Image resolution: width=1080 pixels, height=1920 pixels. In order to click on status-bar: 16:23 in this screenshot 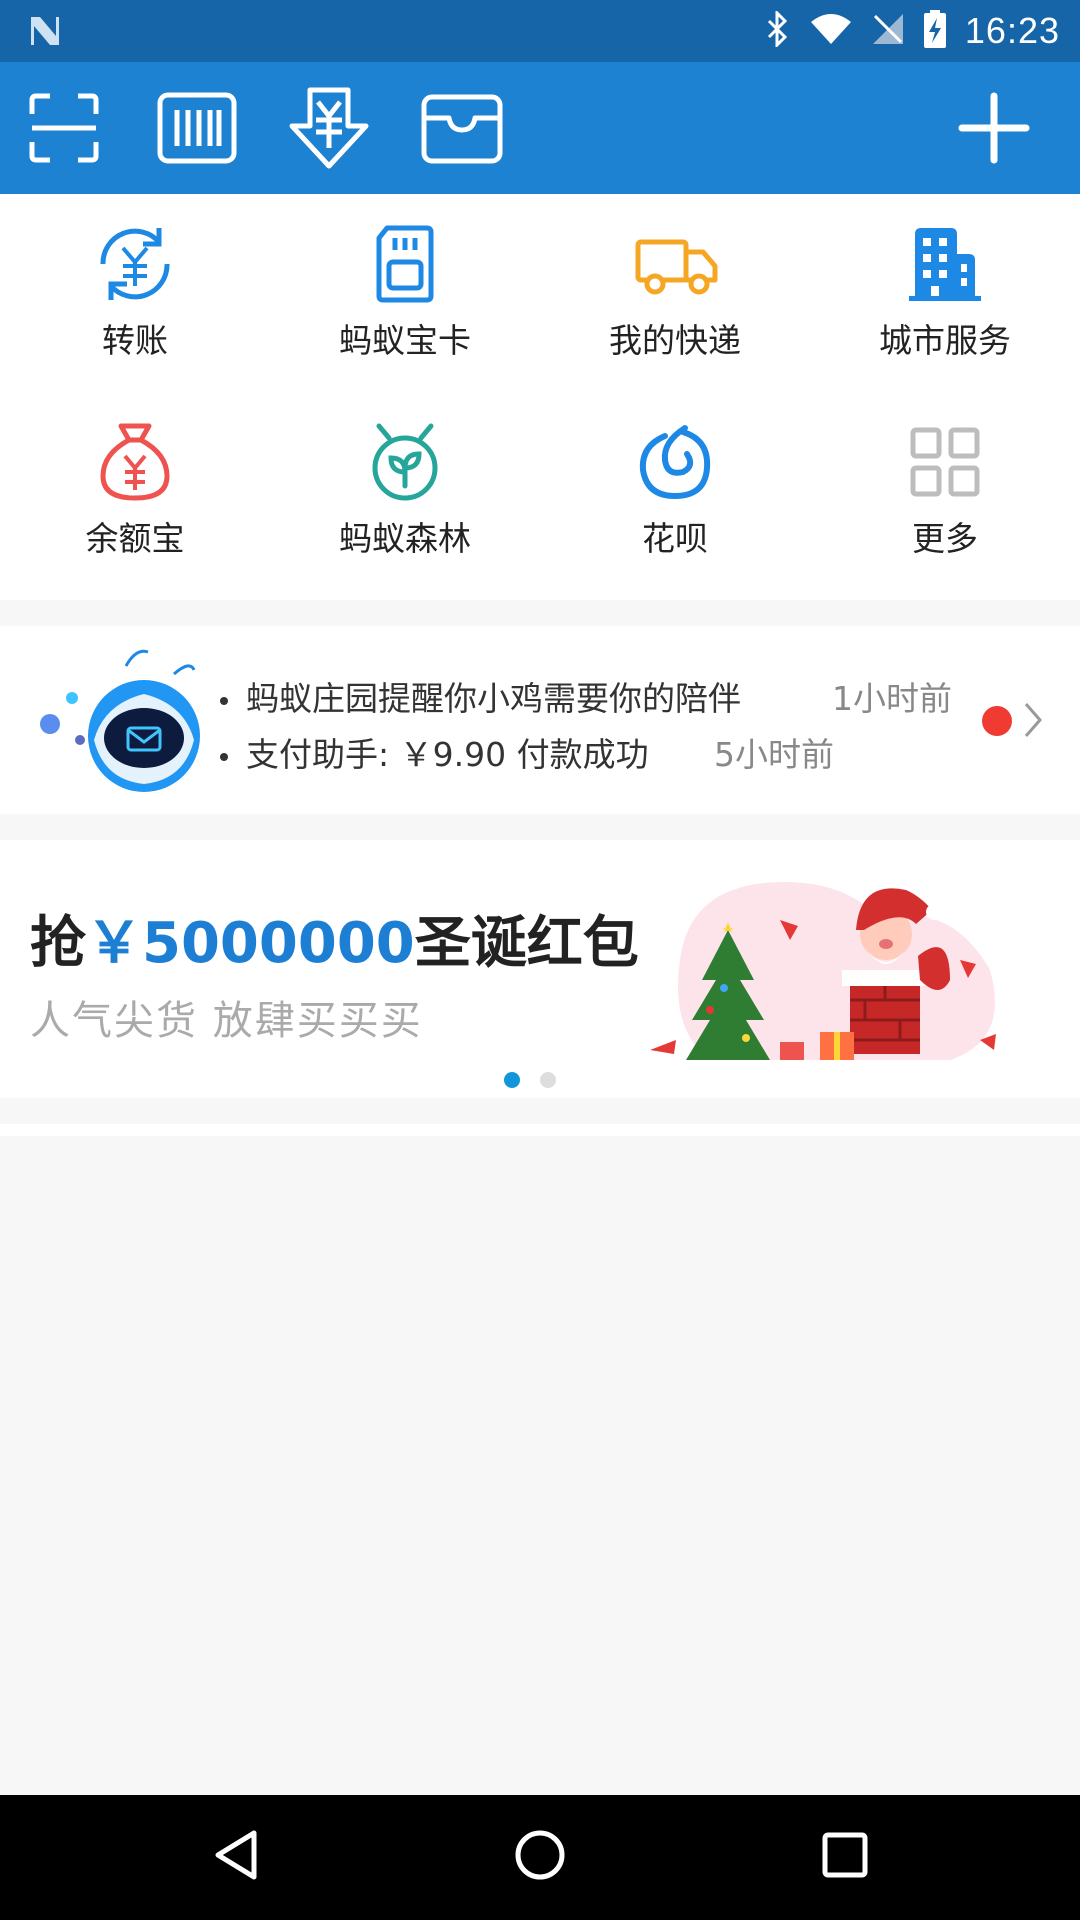, I will do `click(540, 31)`.